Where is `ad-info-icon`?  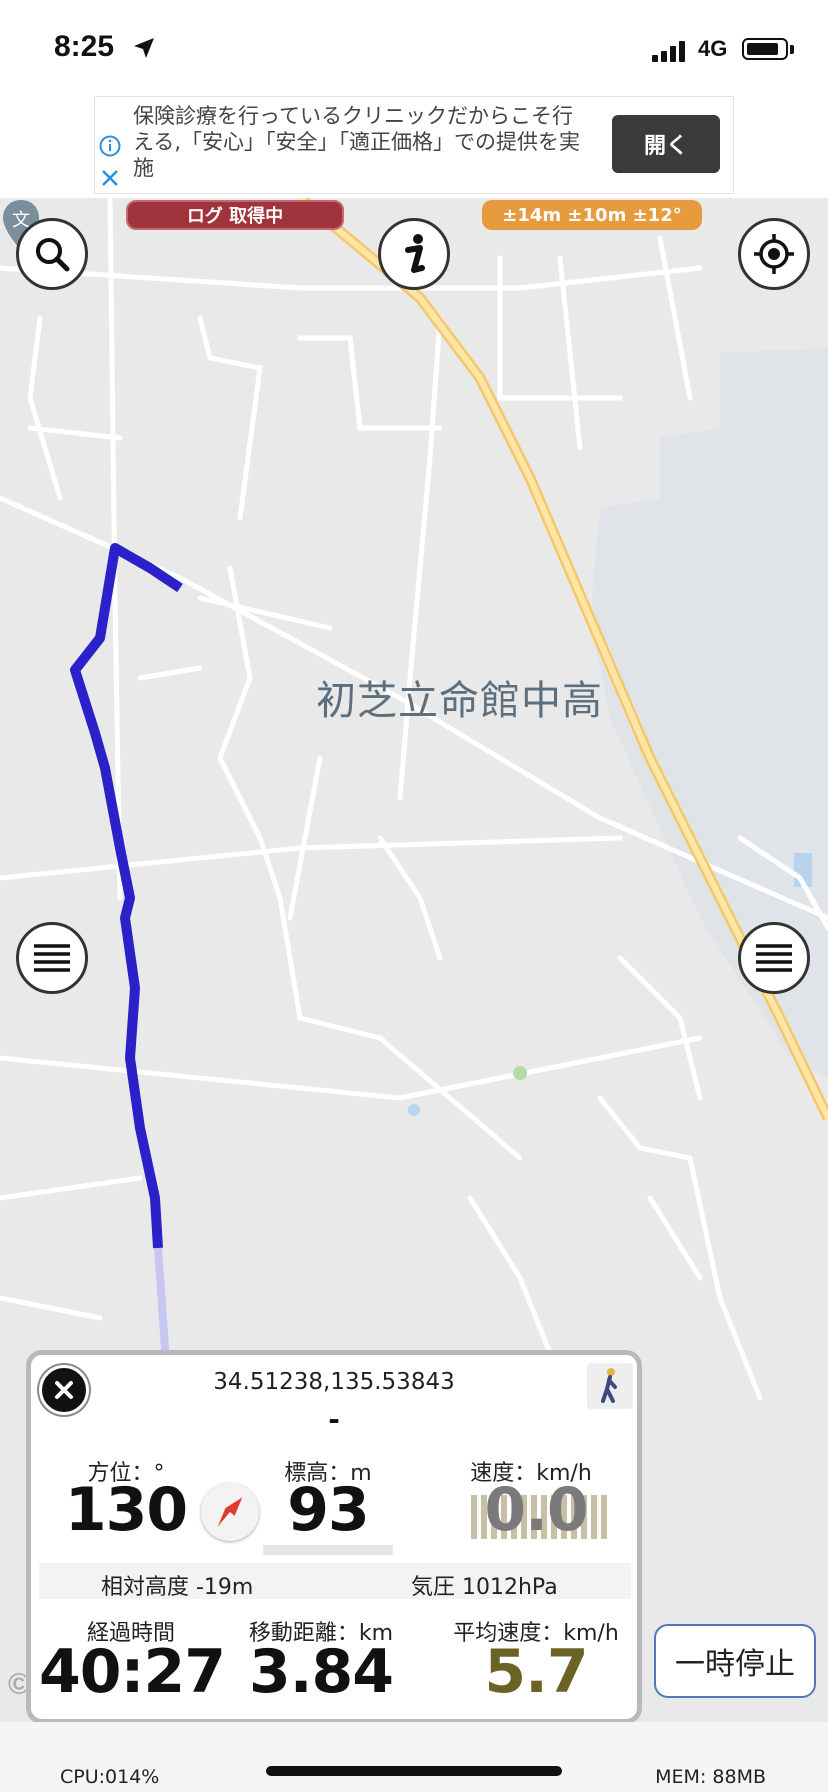
ad-info-icon is located at coordinates (110, 146).